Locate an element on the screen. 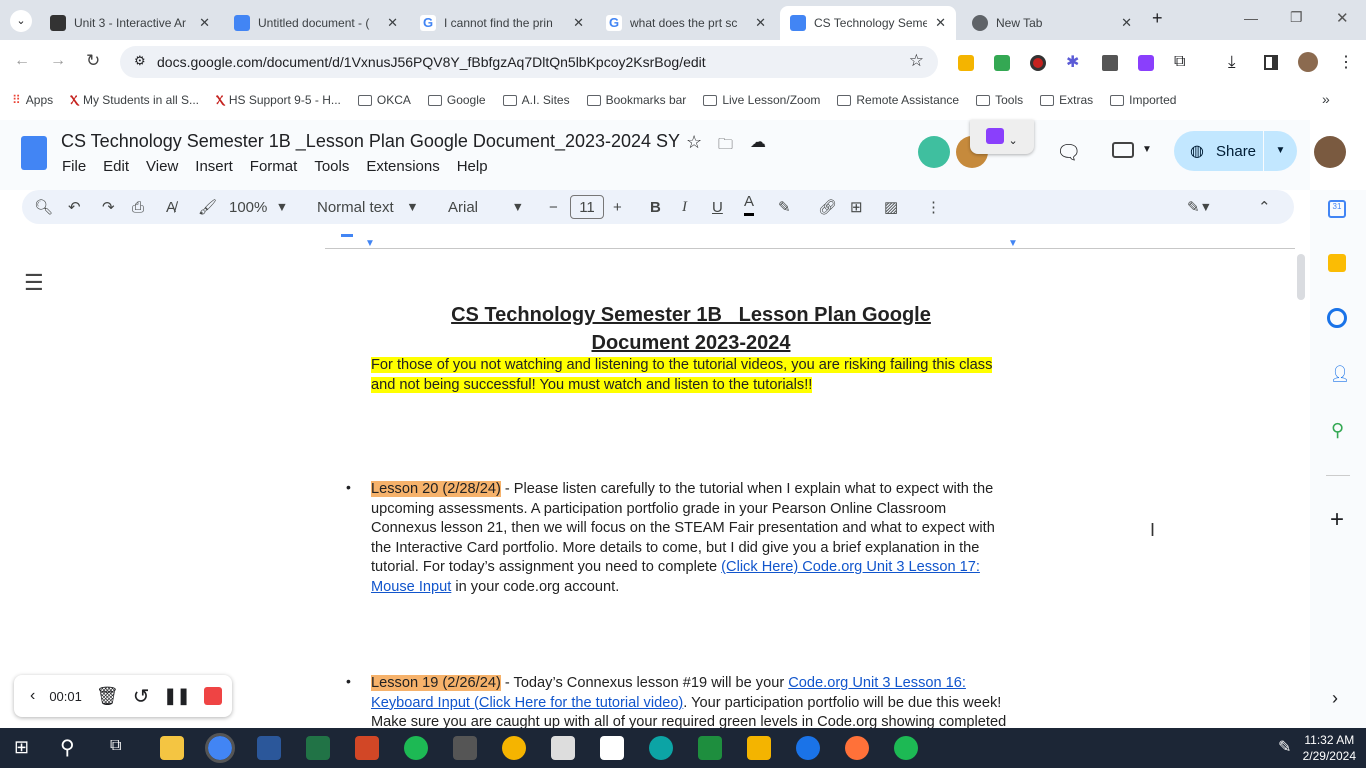 This screenshot has width=1366, height=768. bookmark-folder: Bookmarks bar is located at coordinates (636, 100).